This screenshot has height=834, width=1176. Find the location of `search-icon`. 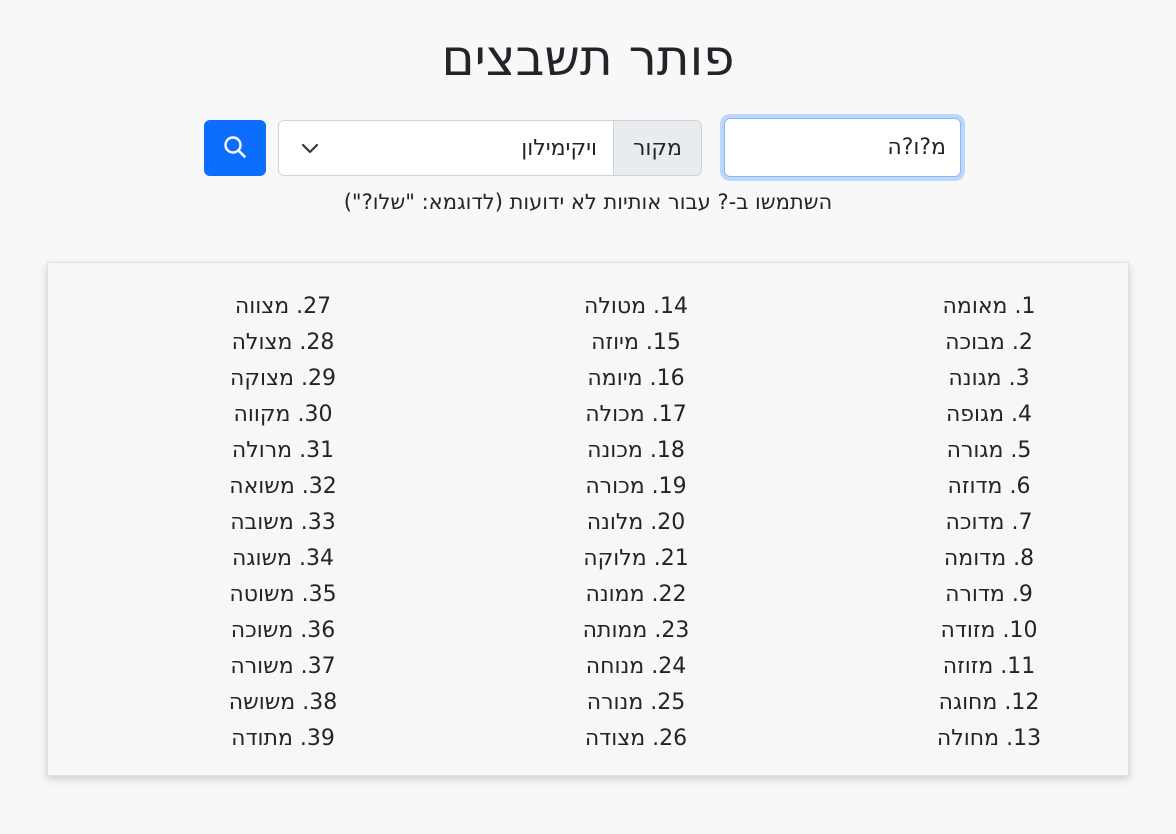

search-icon is located at coordinates (235, 148).